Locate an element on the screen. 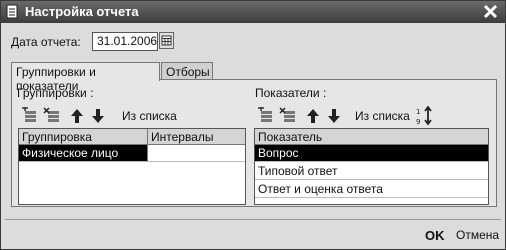 This screenshot has height=250, width=506. tab-filters: Отборы is located at coordinates (187, 71).